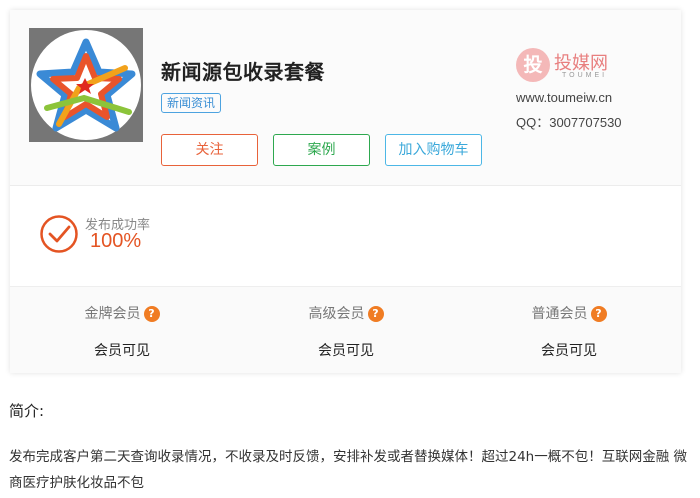  I want to click on tier-senior: 高级会员? 会员可见, so click(346, 330).